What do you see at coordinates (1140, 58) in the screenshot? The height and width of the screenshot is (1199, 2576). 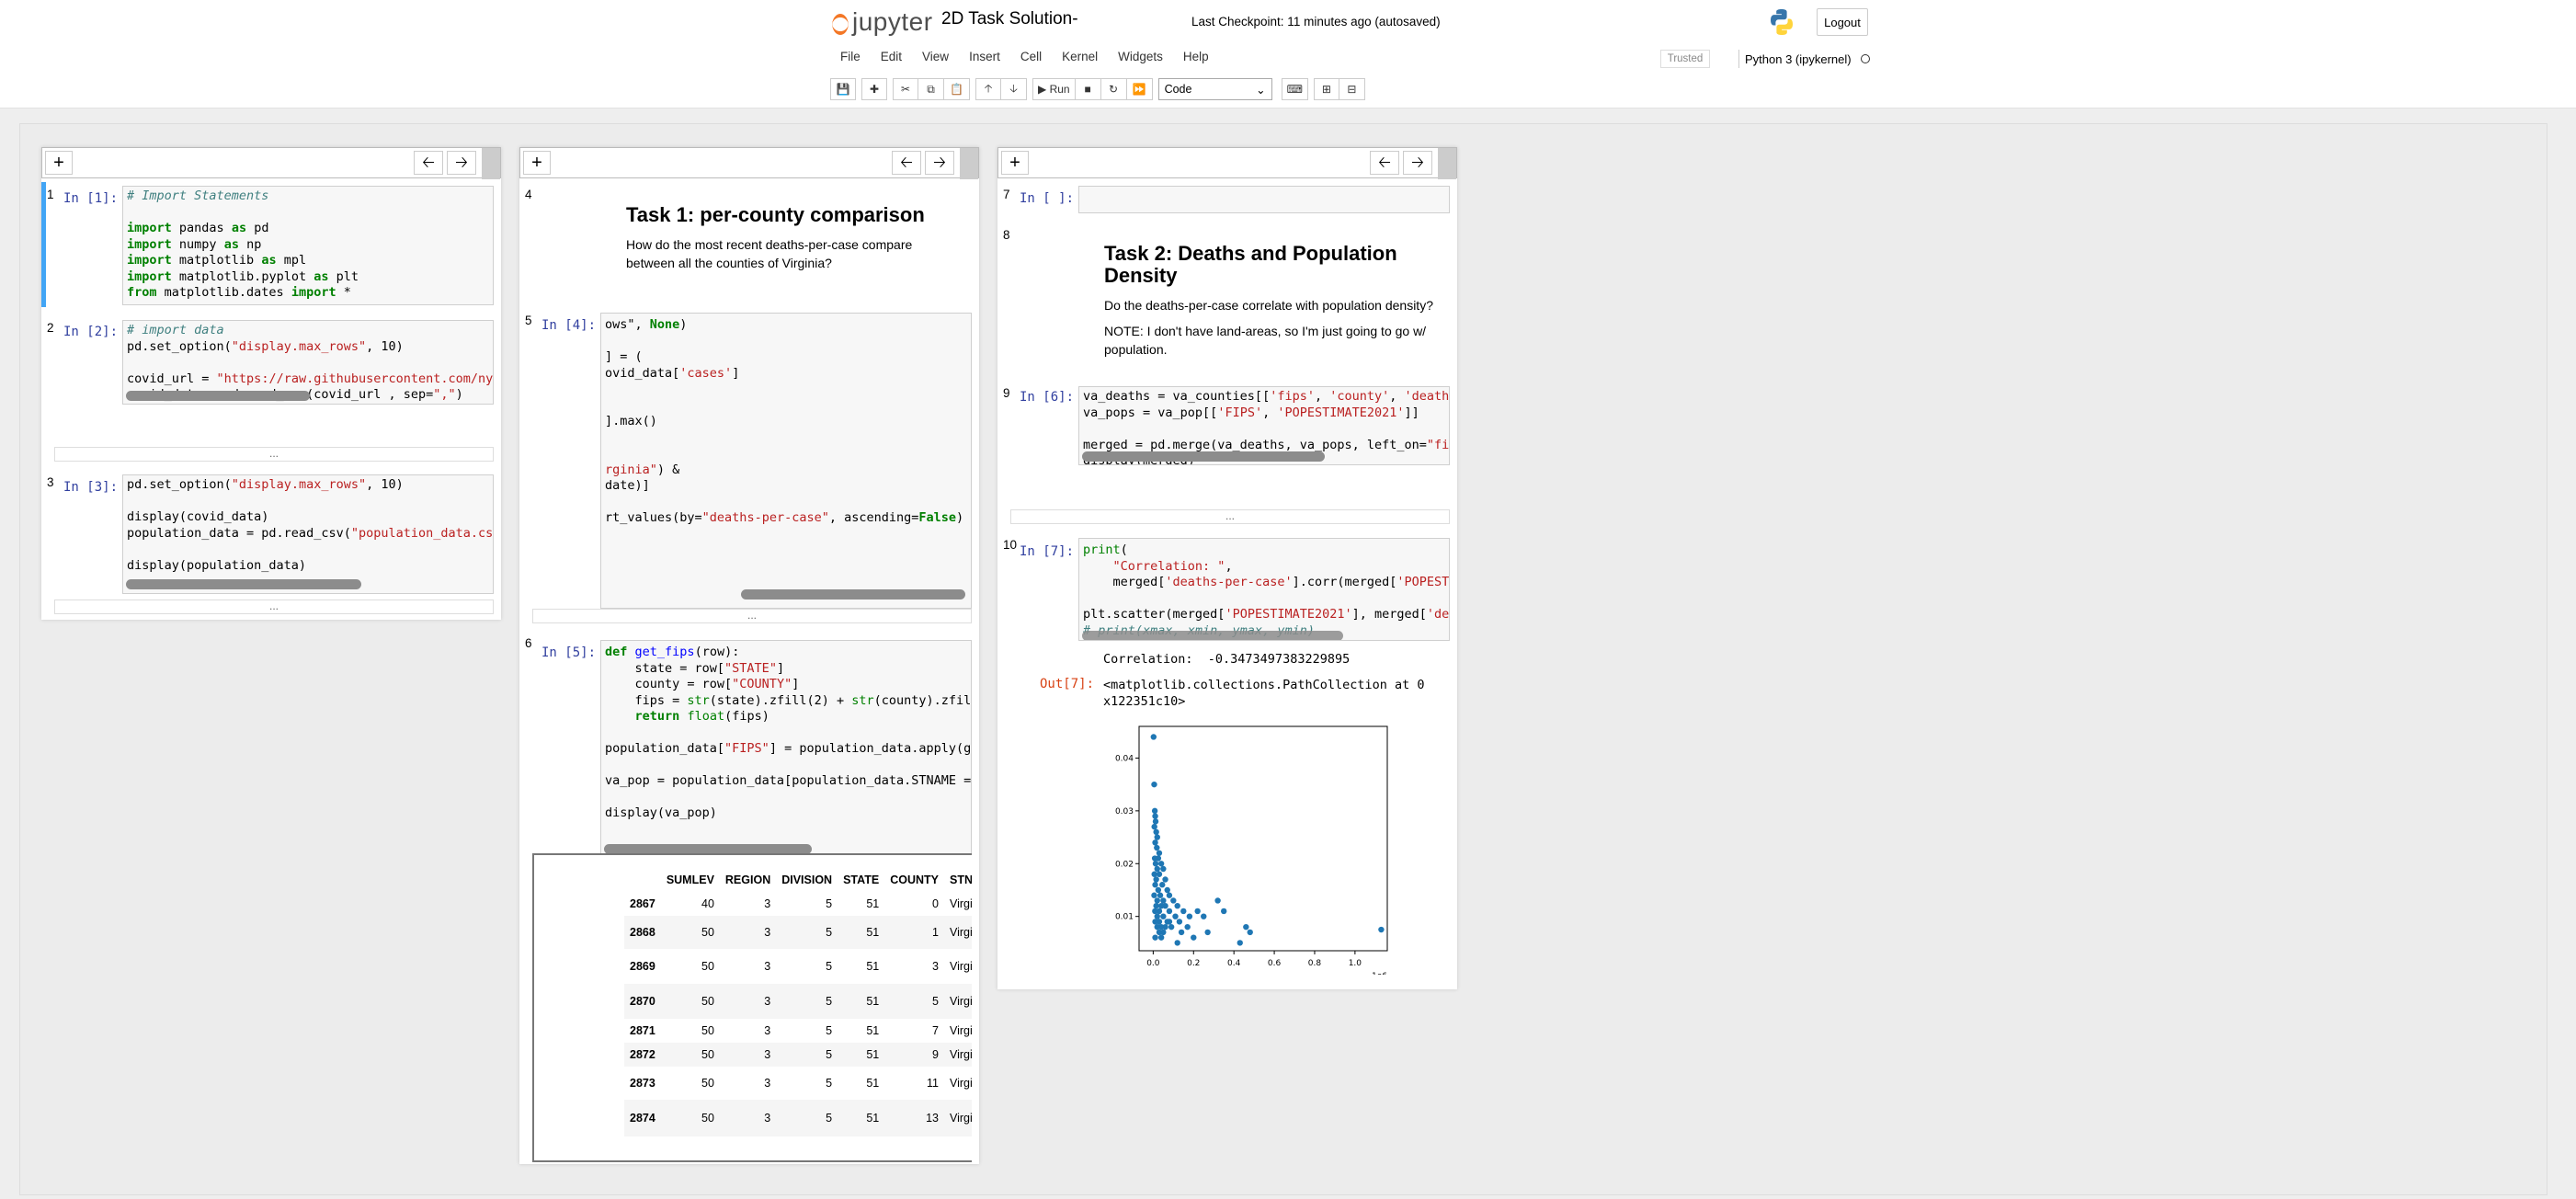 I see `menu-widgets: Widgets` at bounding box center [1140, 58].